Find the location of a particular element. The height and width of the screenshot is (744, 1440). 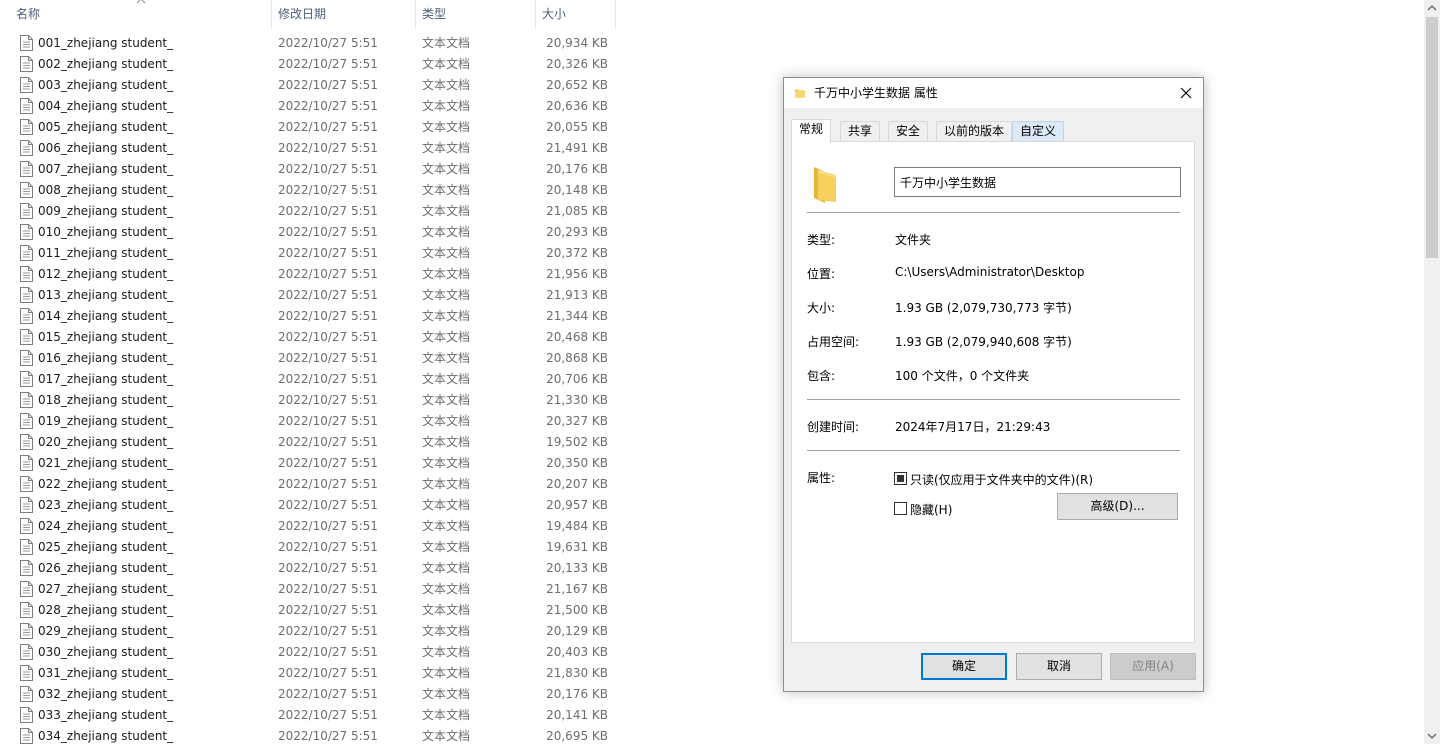

file-name: 010_zhejiang student_ is located at coordinates (106, 232).